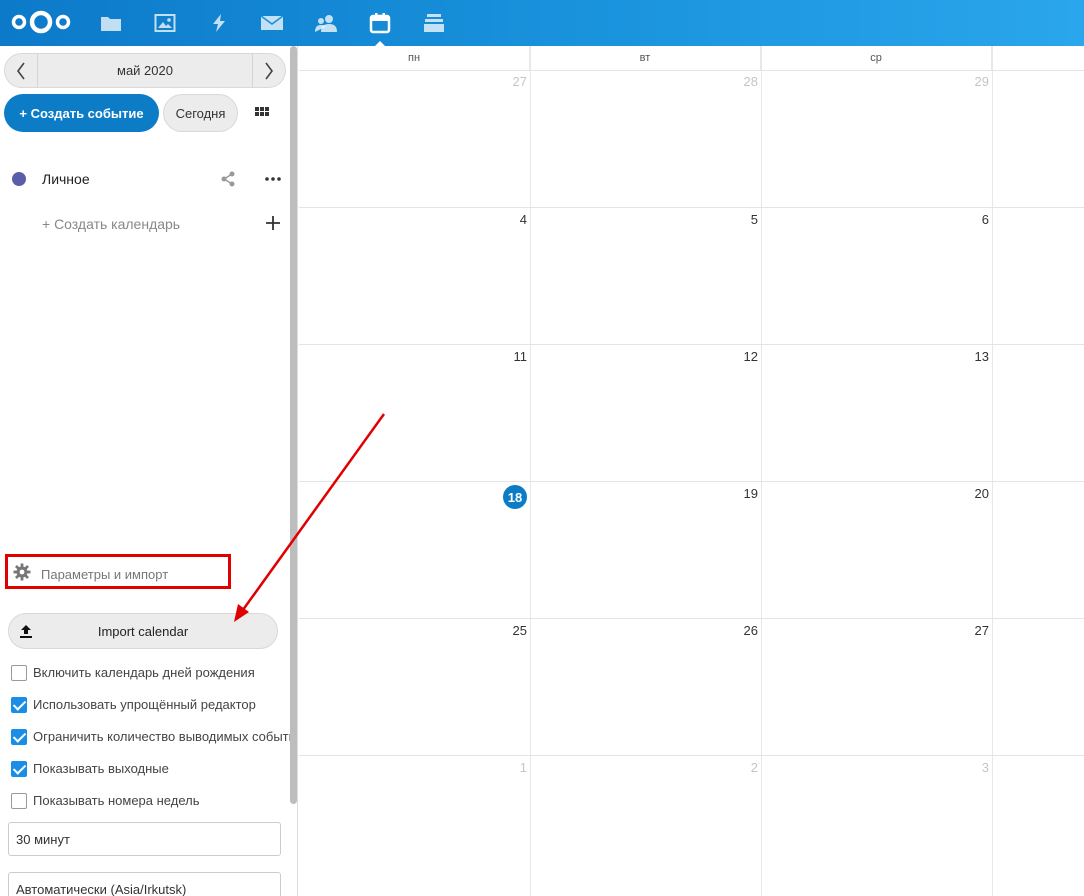  I want to click on option-label: Показывать выходные, so click(101, 768).